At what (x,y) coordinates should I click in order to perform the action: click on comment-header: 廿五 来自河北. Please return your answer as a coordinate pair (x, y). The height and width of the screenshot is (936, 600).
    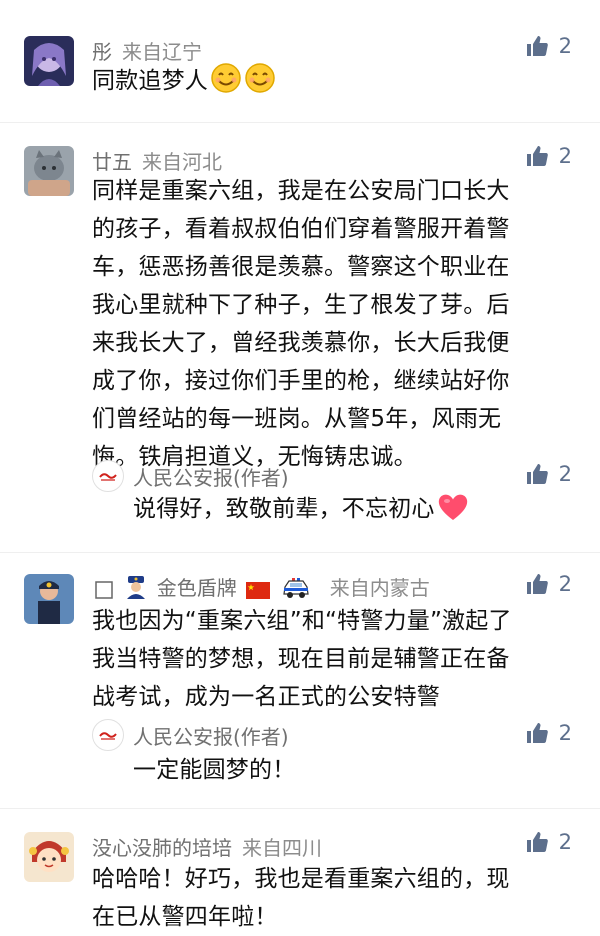
    Looking at the image, I should click on (157, 160).